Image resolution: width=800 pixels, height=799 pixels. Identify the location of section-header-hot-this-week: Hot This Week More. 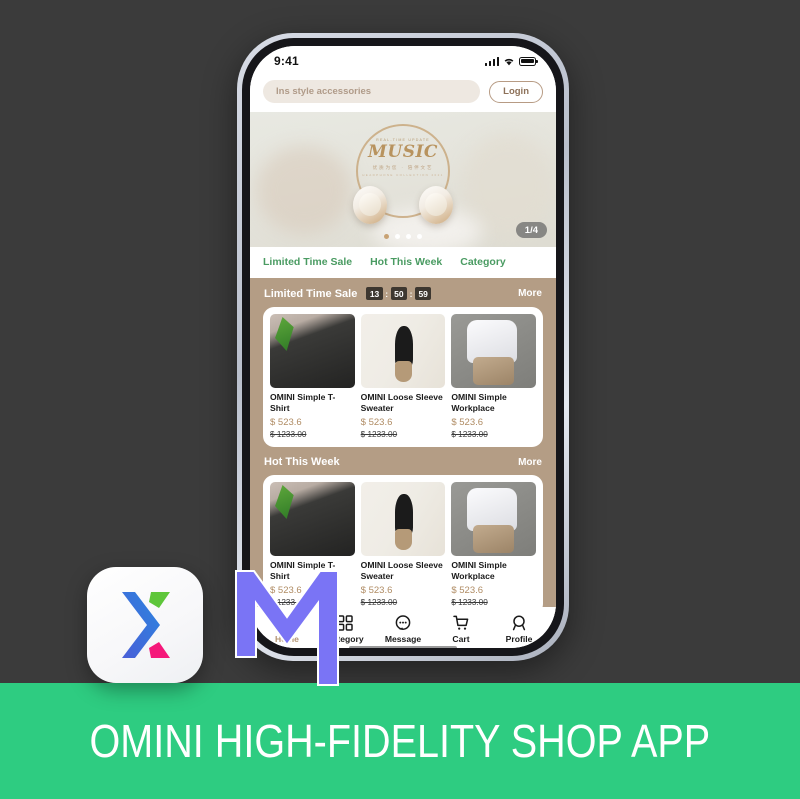
(403, 461).